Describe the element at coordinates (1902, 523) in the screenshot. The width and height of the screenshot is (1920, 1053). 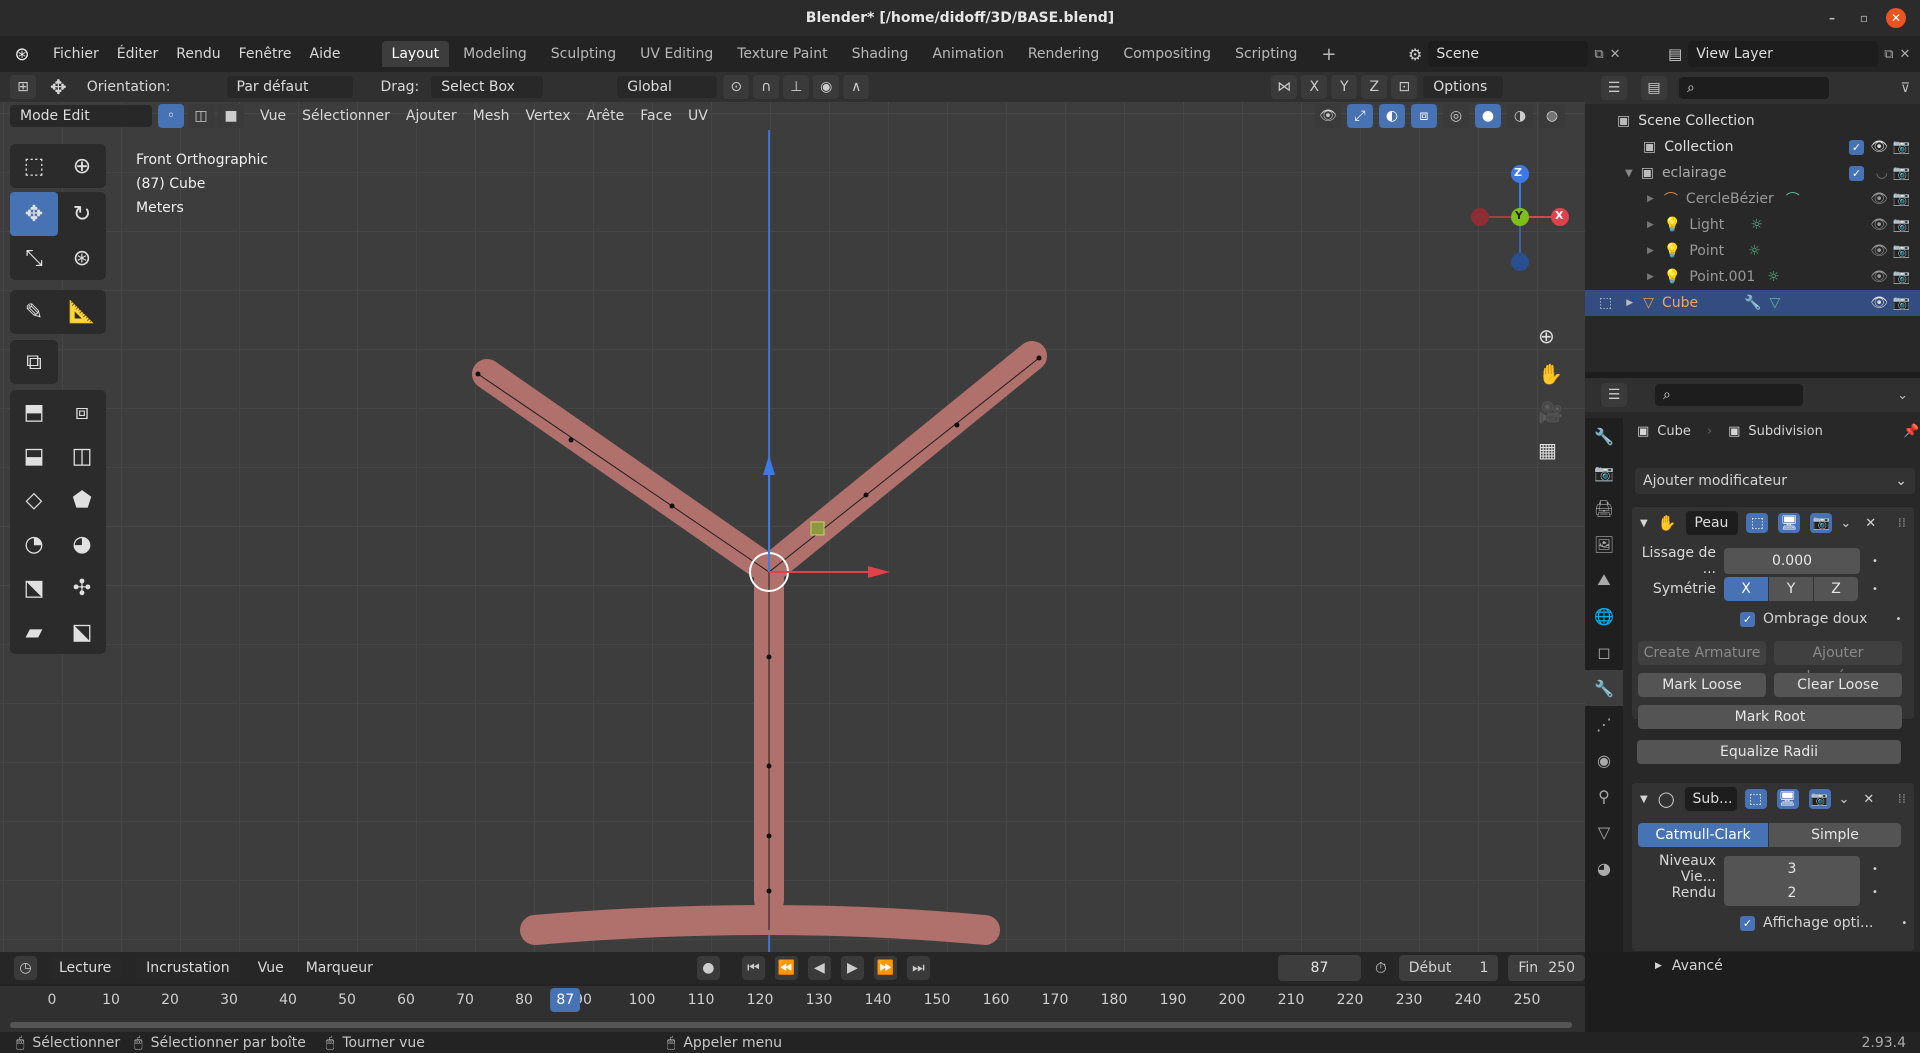
I see `drag-handle-icon: ⁞⁞` at that location.